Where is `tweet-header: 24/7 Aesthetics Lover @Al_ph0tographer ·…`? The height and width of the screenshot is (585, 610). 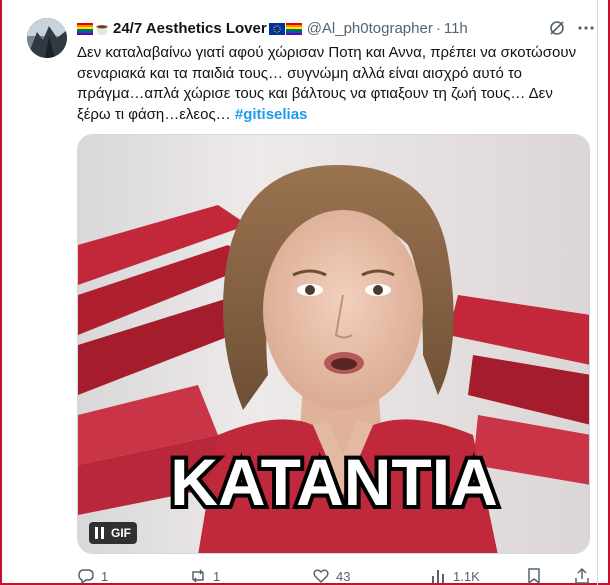
tweet-header: 24/7 Aesthetics Lover @Al_ph0tographer ·… is located at coordinates (272, 29).